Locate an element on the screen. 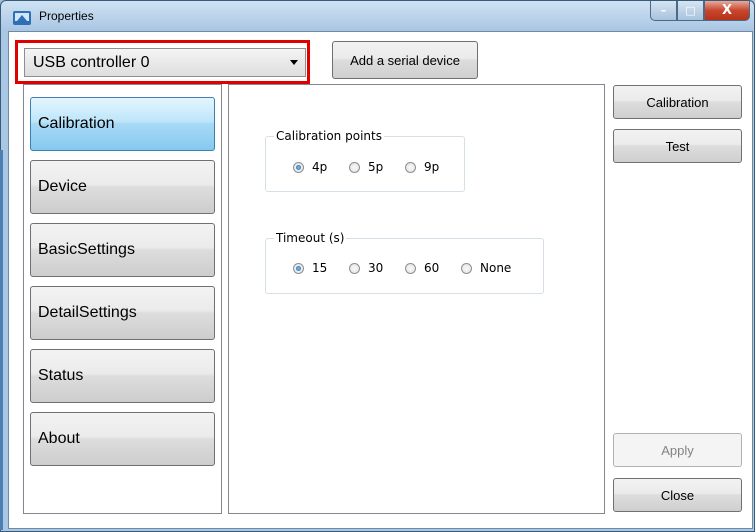  add-serial-device-button: Add a serial device is located at coordinates (405, 60).